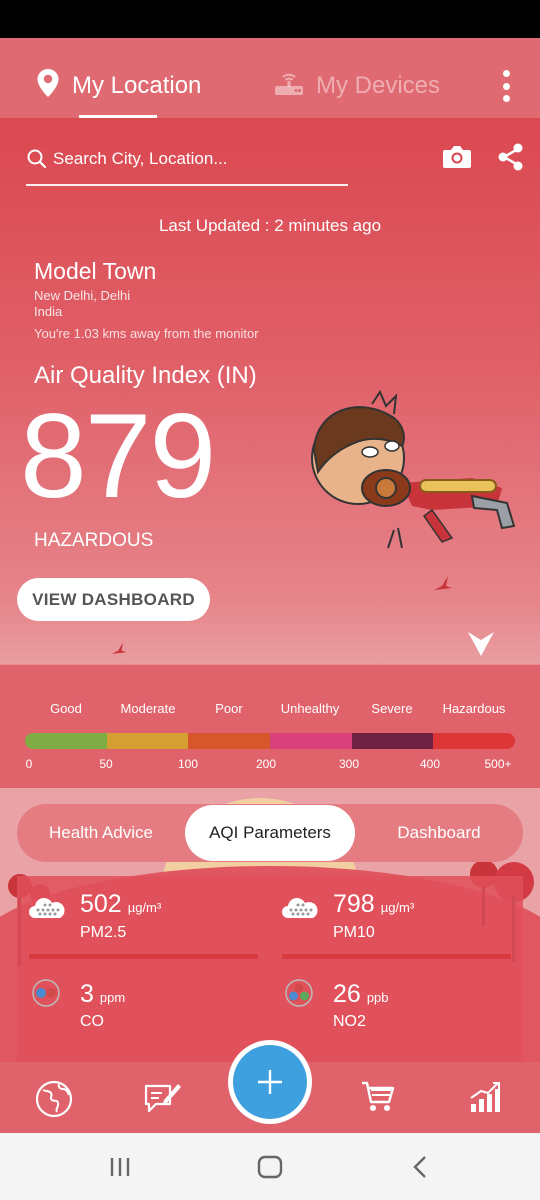 This screenshot has height=1200, width=540. What do you see at coordinates (270, 225) in the screenshot?
I see `last-updated-text: Last Updated : 2 minutes ago` at bounding box center [270, 225].